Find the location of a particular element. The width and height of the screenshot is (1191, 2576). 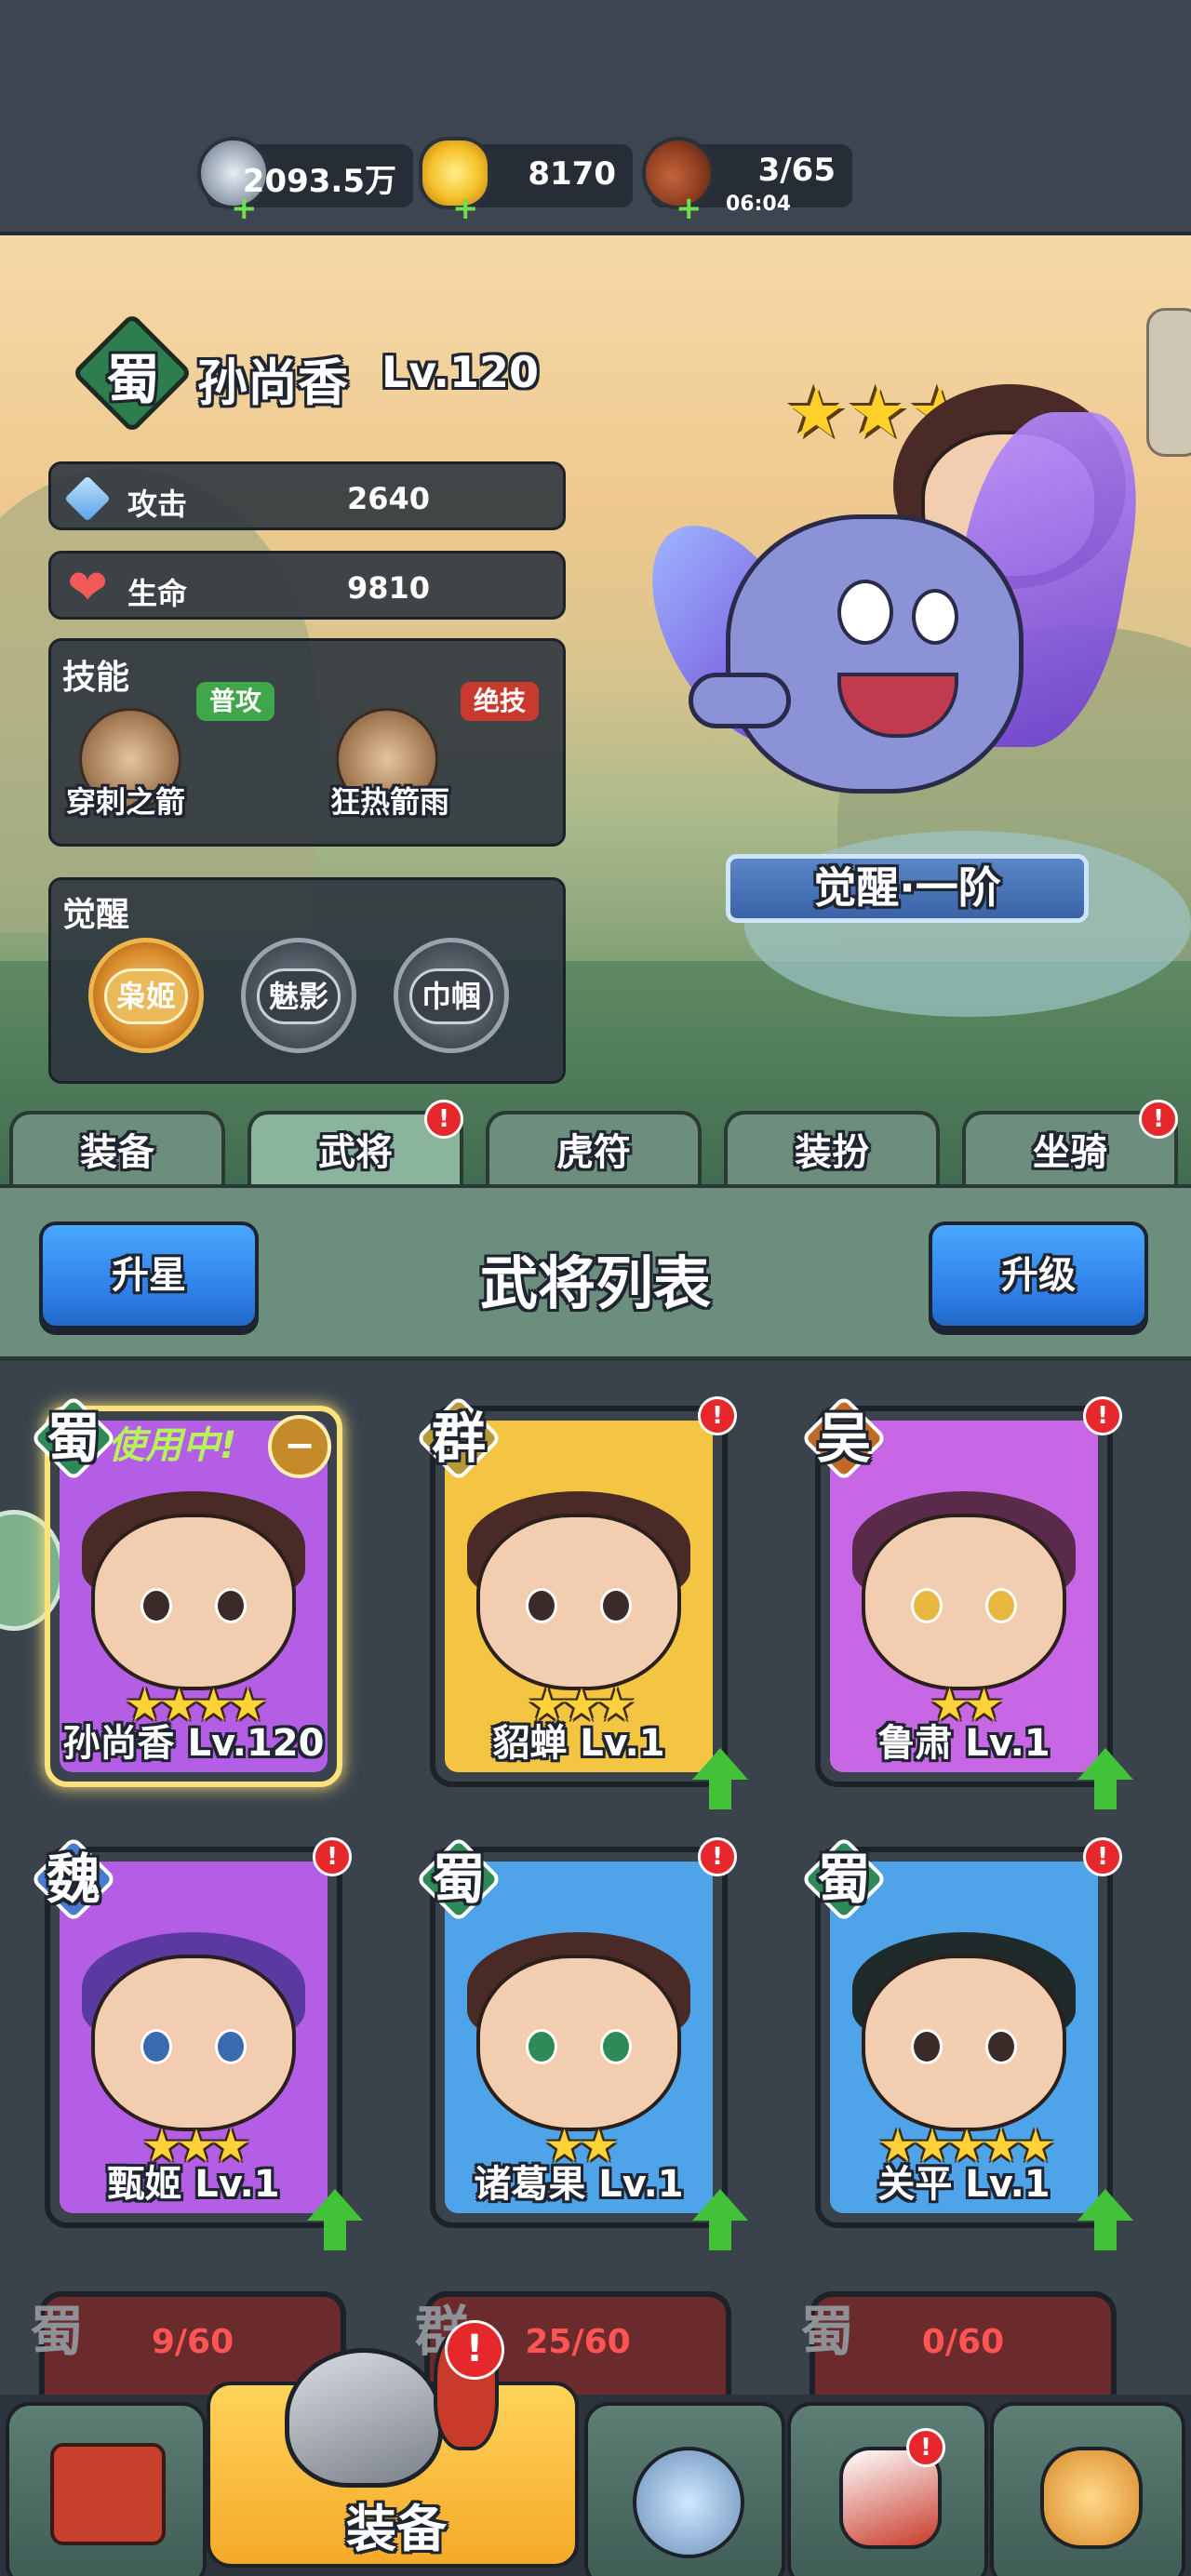

awaken-medal-2: 魅影 is located at coordinates (298, 995).